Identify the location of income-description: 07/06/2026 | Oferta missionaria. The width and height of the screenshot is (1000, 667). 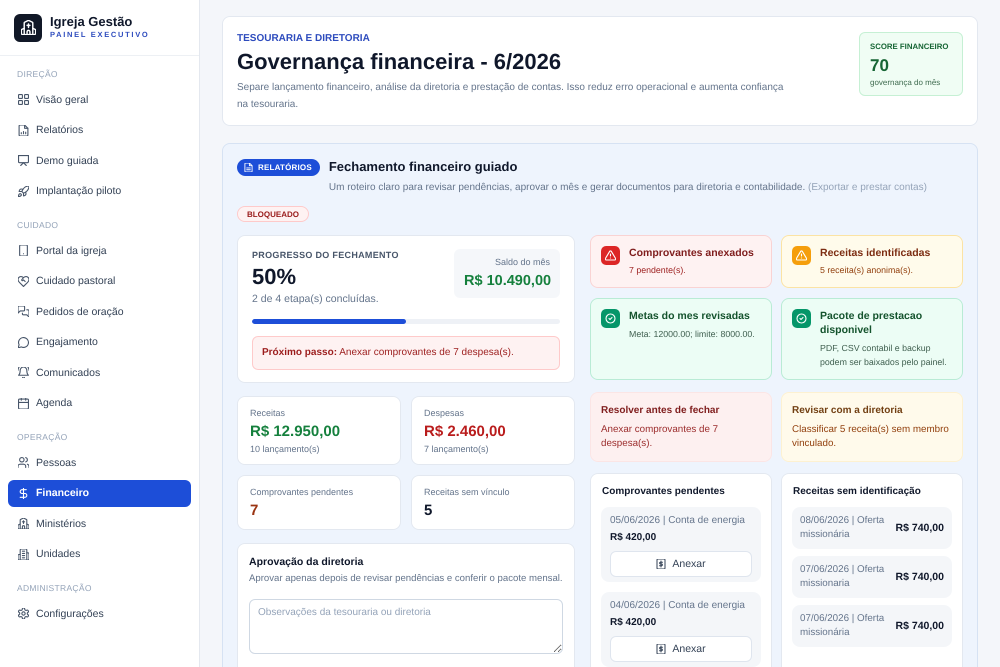
(843, 577).